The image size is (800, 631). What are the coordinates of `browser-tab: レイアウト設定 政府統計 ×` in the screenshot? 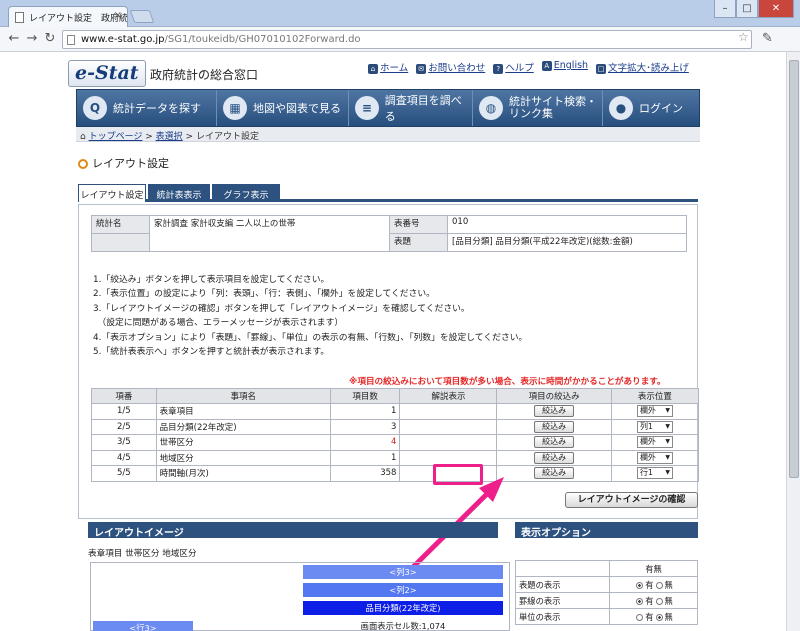 It's located at (68, 16).